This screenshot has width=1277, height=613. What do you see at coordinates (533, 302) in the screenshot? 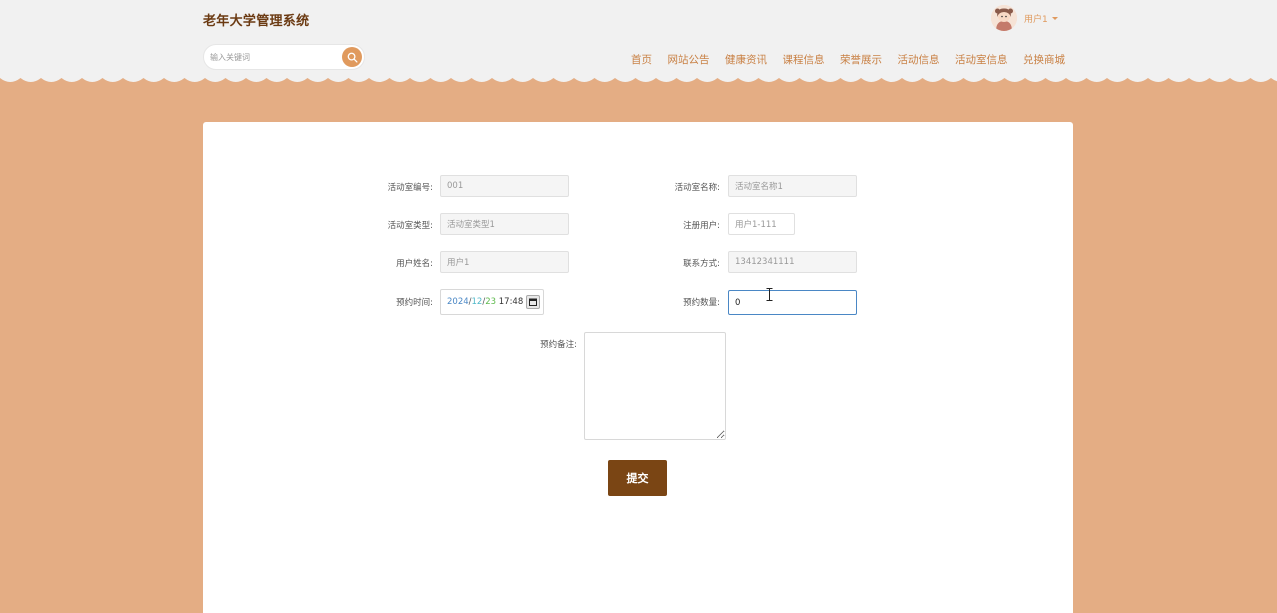
I see `calendar-icon` at bounding box center [533, 302].